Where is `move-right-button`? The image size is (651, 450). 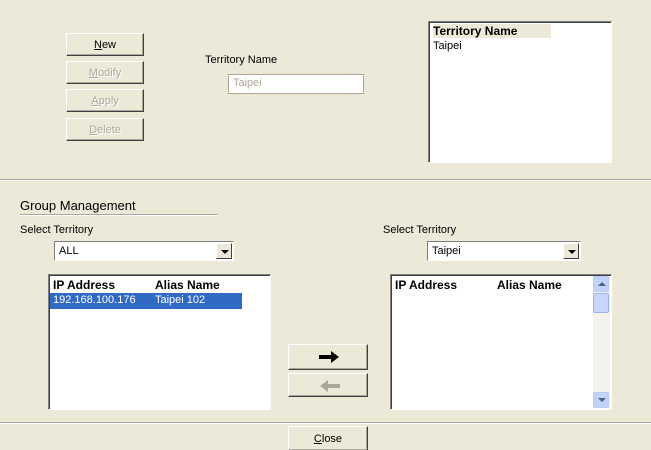 move-right-button is located at coordinates (328, 357).